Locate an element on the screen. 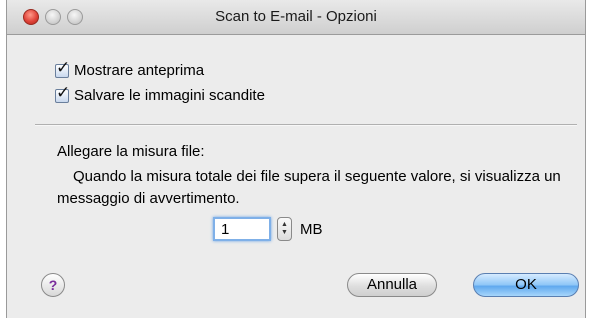 This screenshot has height=318, width=590. option-preview: ✓ Mostrare anteprima is located at coordinates (130, 69).